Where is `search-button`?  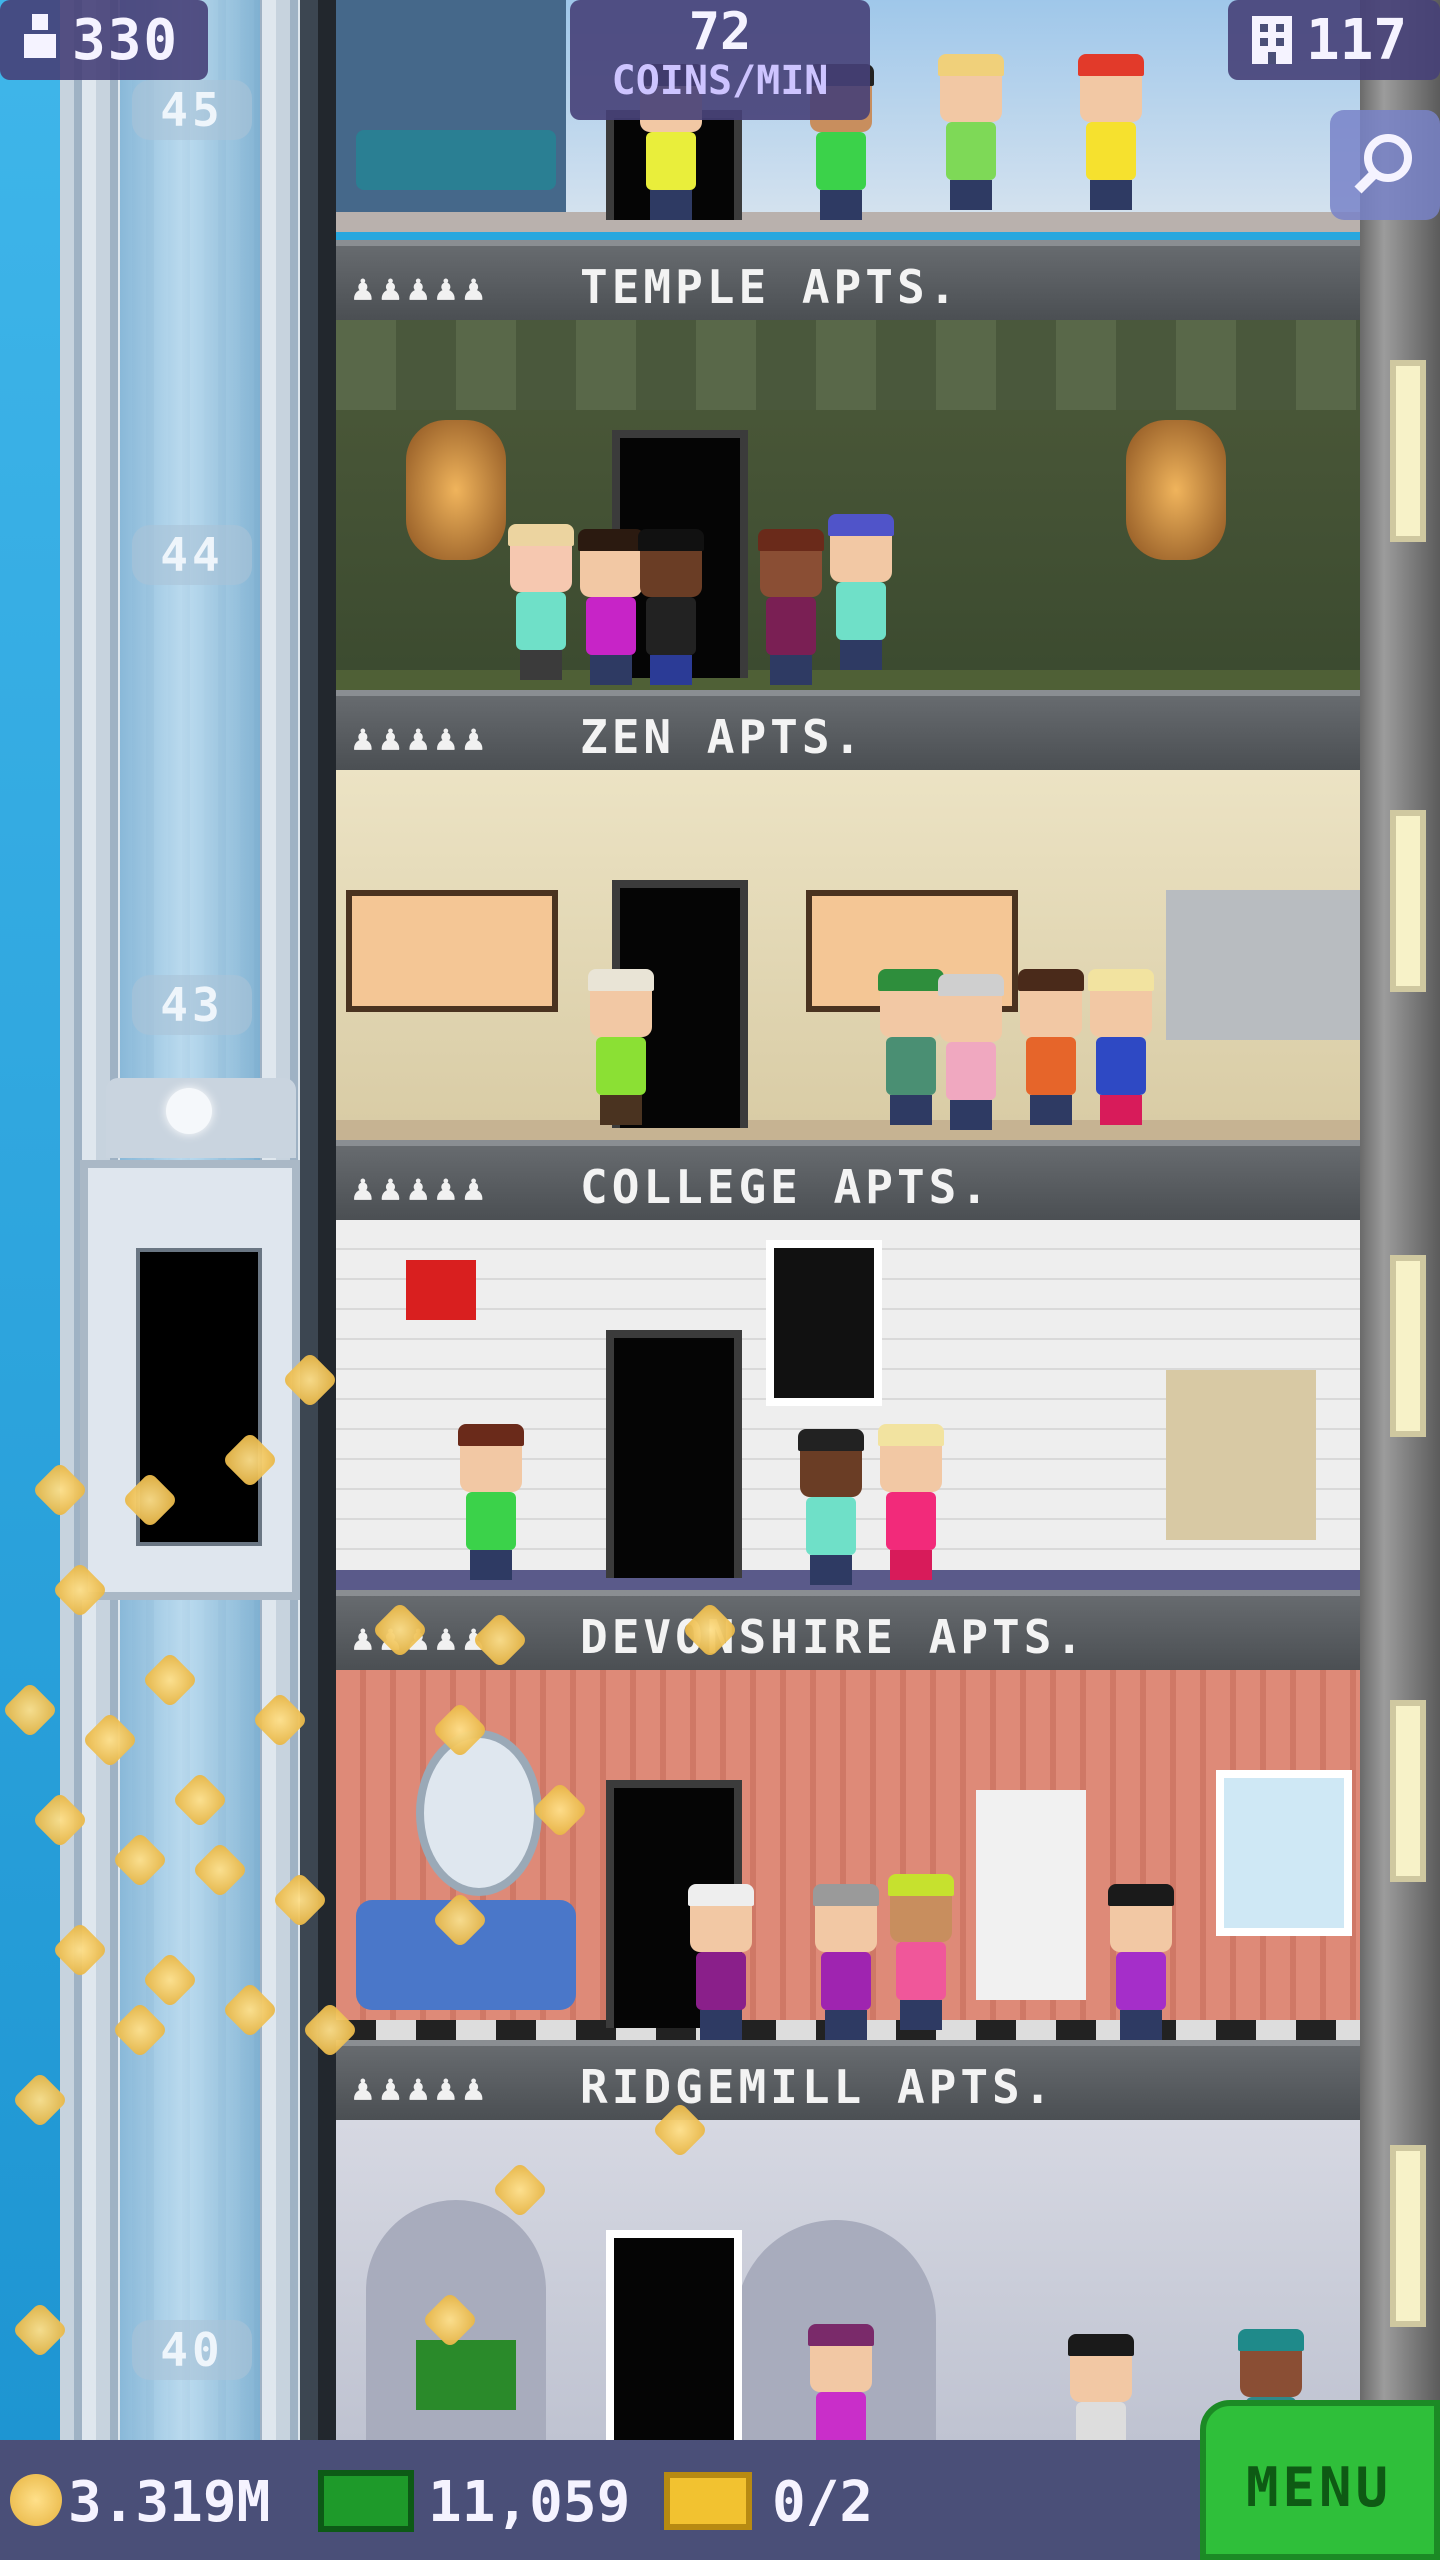 search-button is located at coordinates (1385, 165).